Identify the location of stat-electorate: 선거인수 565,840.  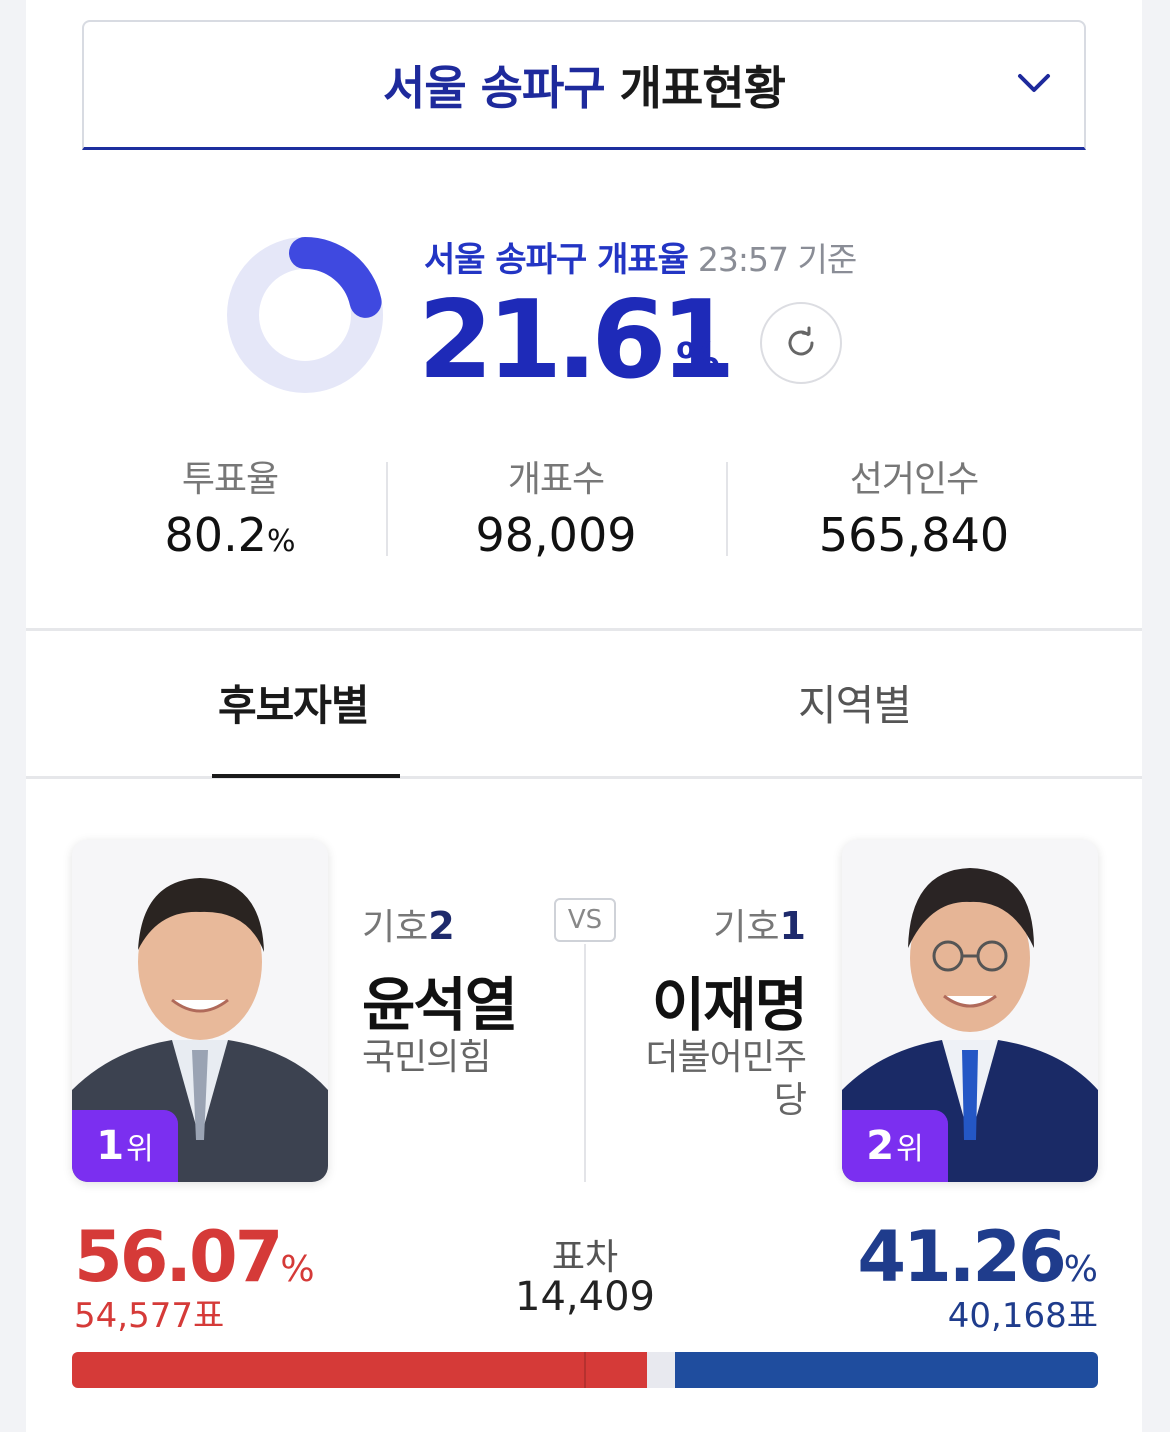
(914, 506).